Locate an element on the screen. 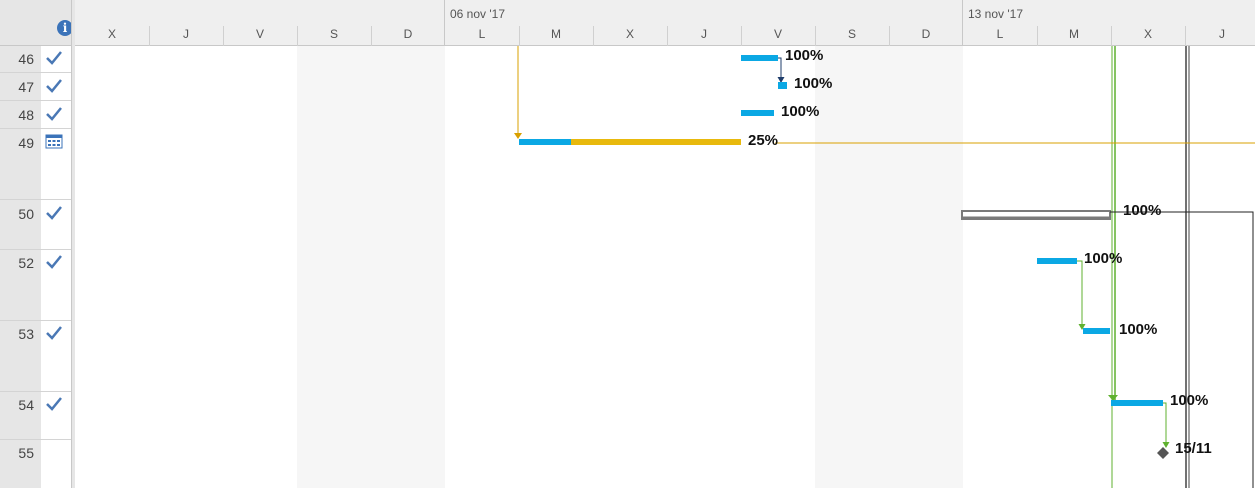 This screenshot has height=488, width=1255. row-id: 53 is located at coordinates (17, 334).